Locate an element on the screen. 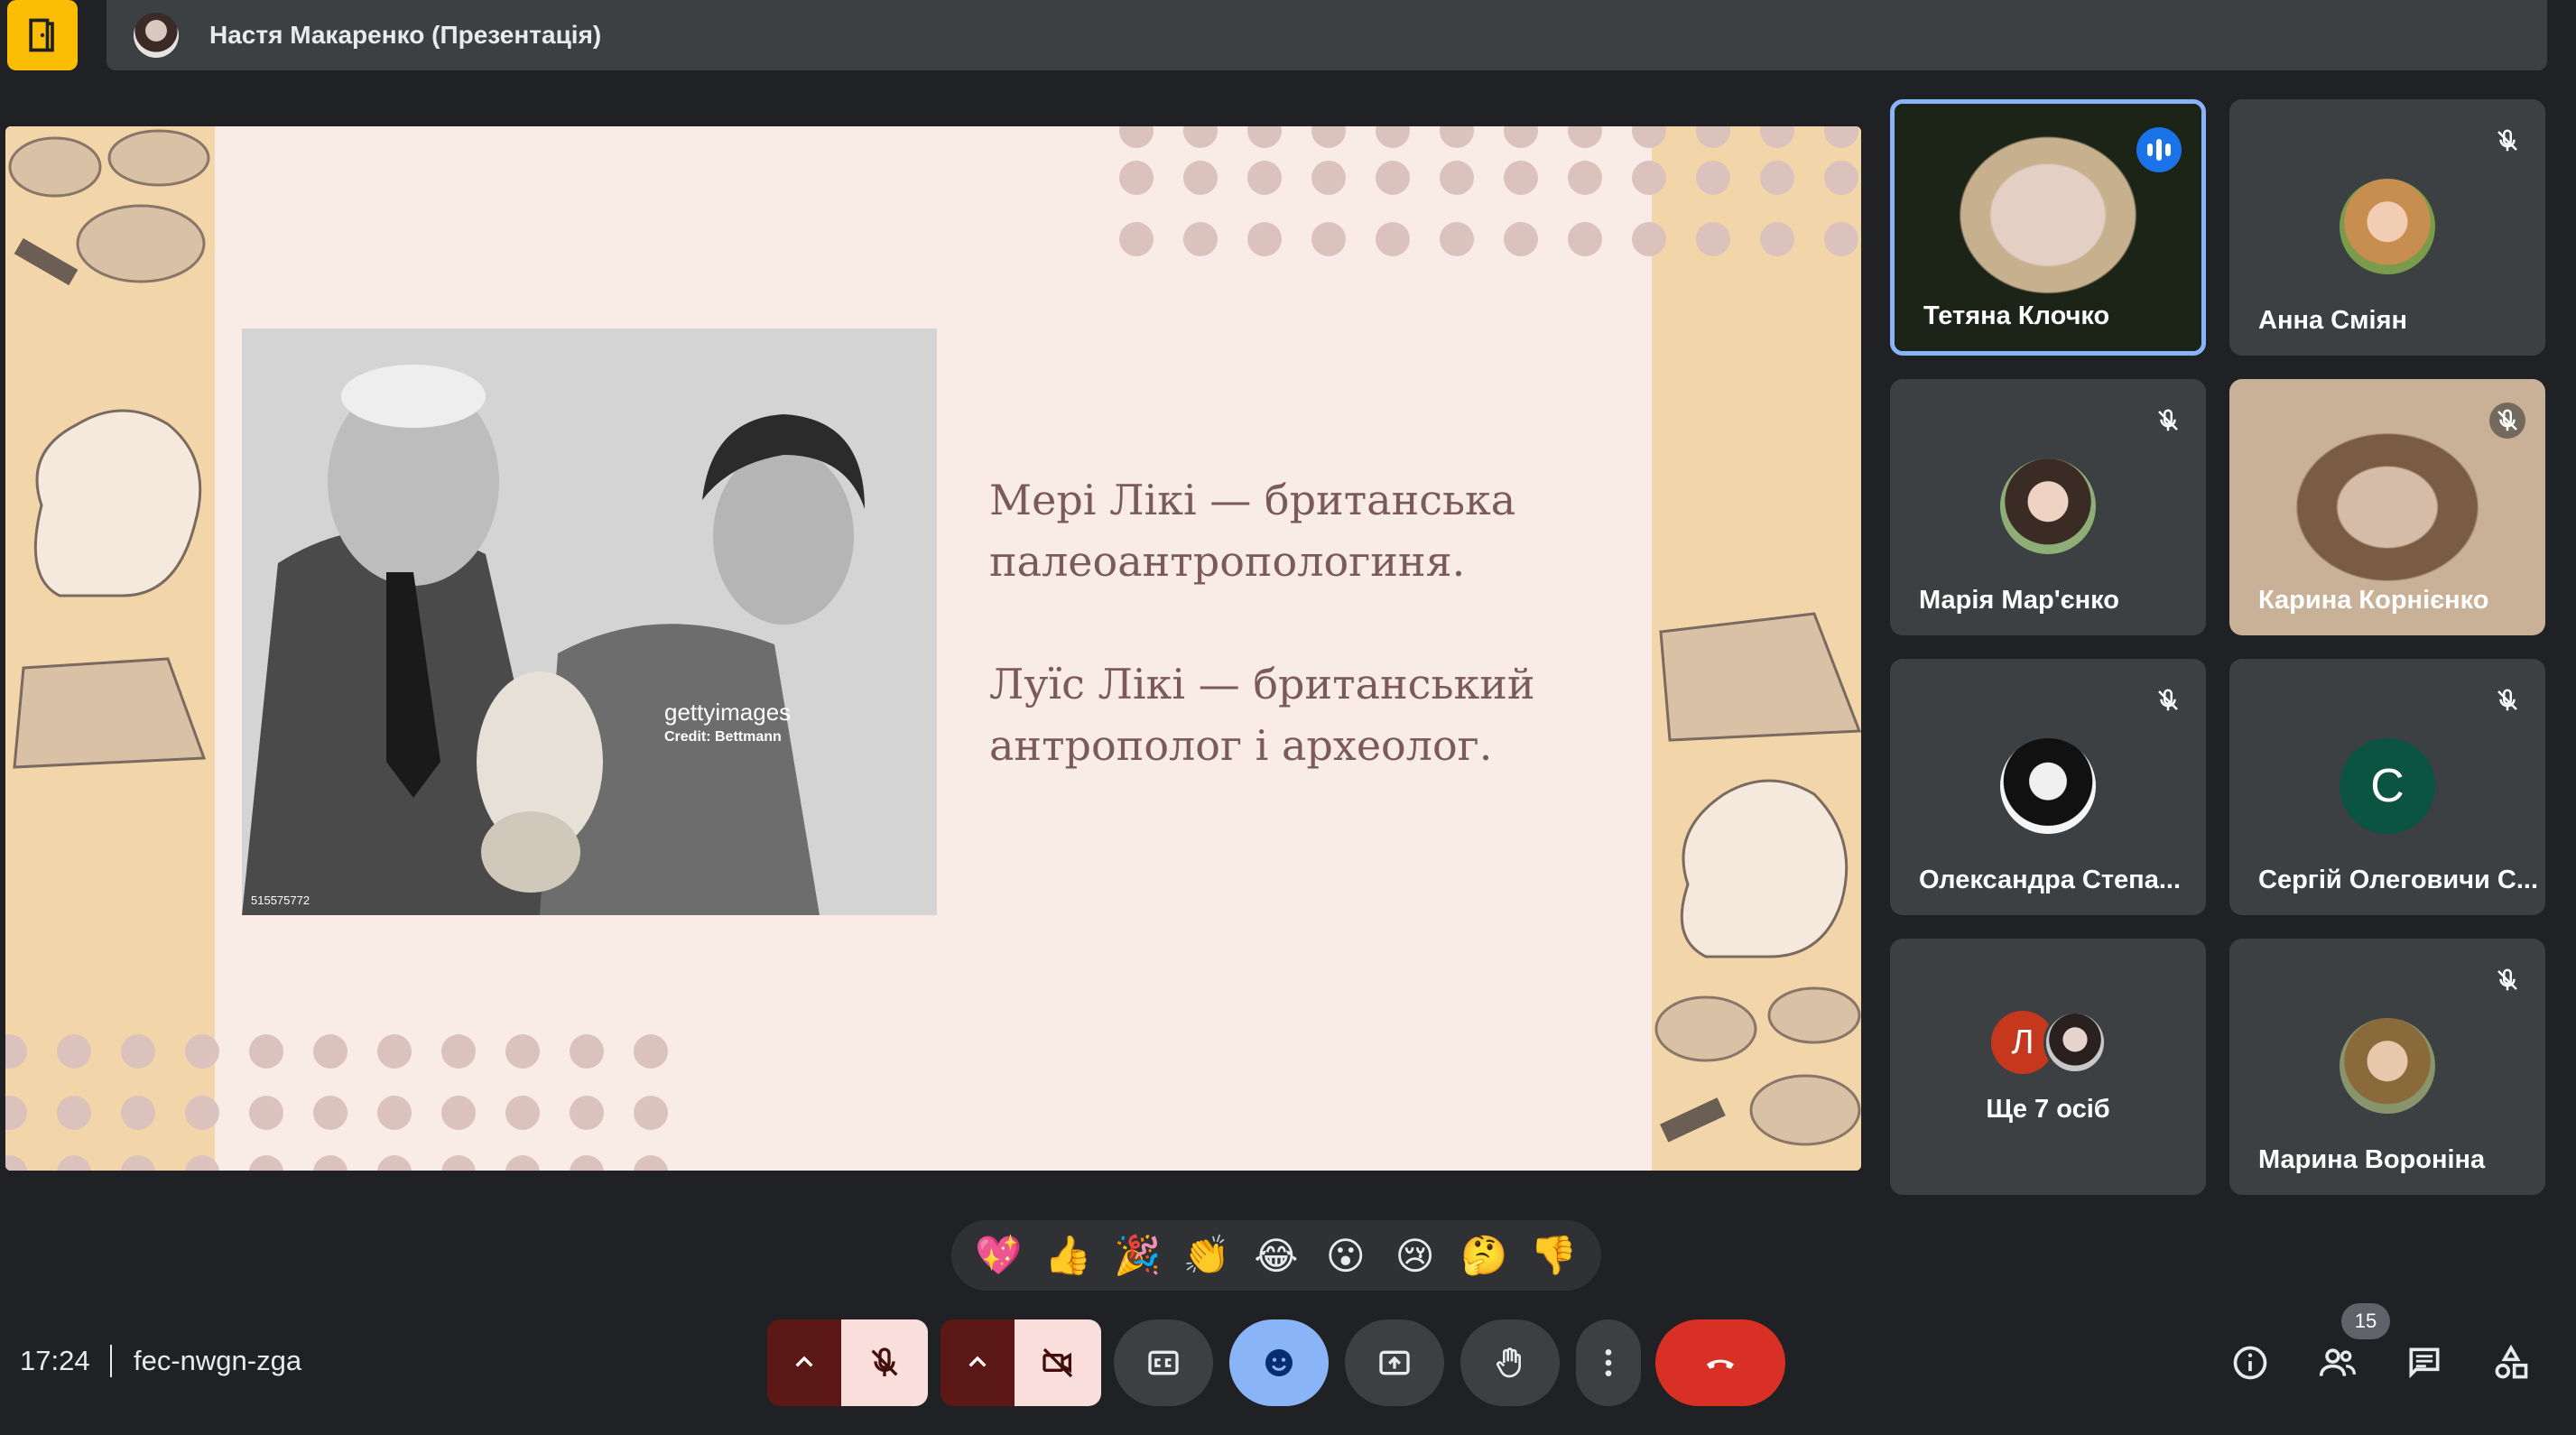 The height and width of the screenshot is (1435, 2576). avatar: С is located at coordinates (2388, 786).